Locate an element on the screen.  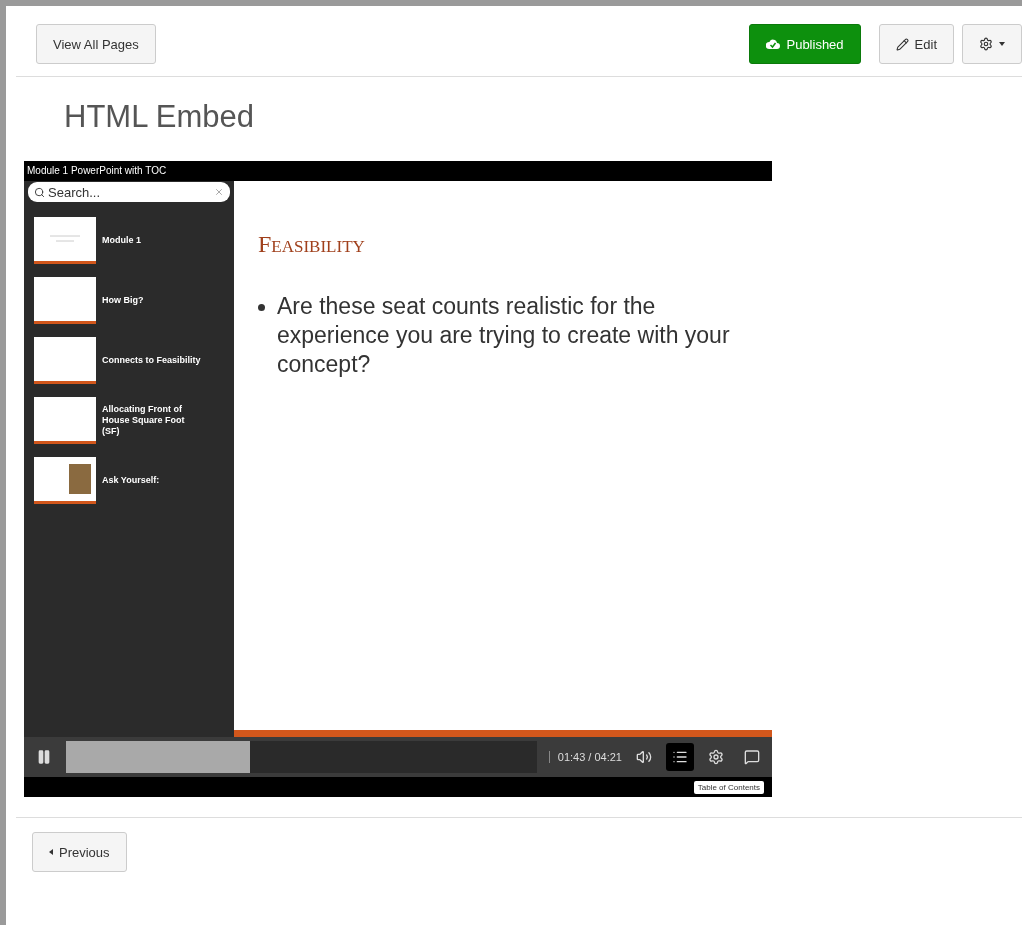
photo-placeholder is located at coordinates (80, 478).